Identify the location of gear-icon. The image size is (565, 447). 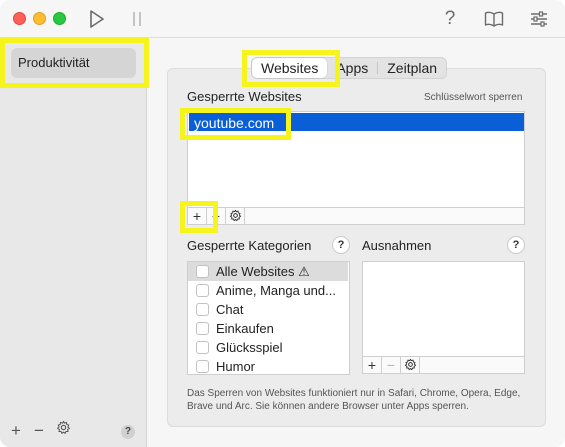
(63, 429).